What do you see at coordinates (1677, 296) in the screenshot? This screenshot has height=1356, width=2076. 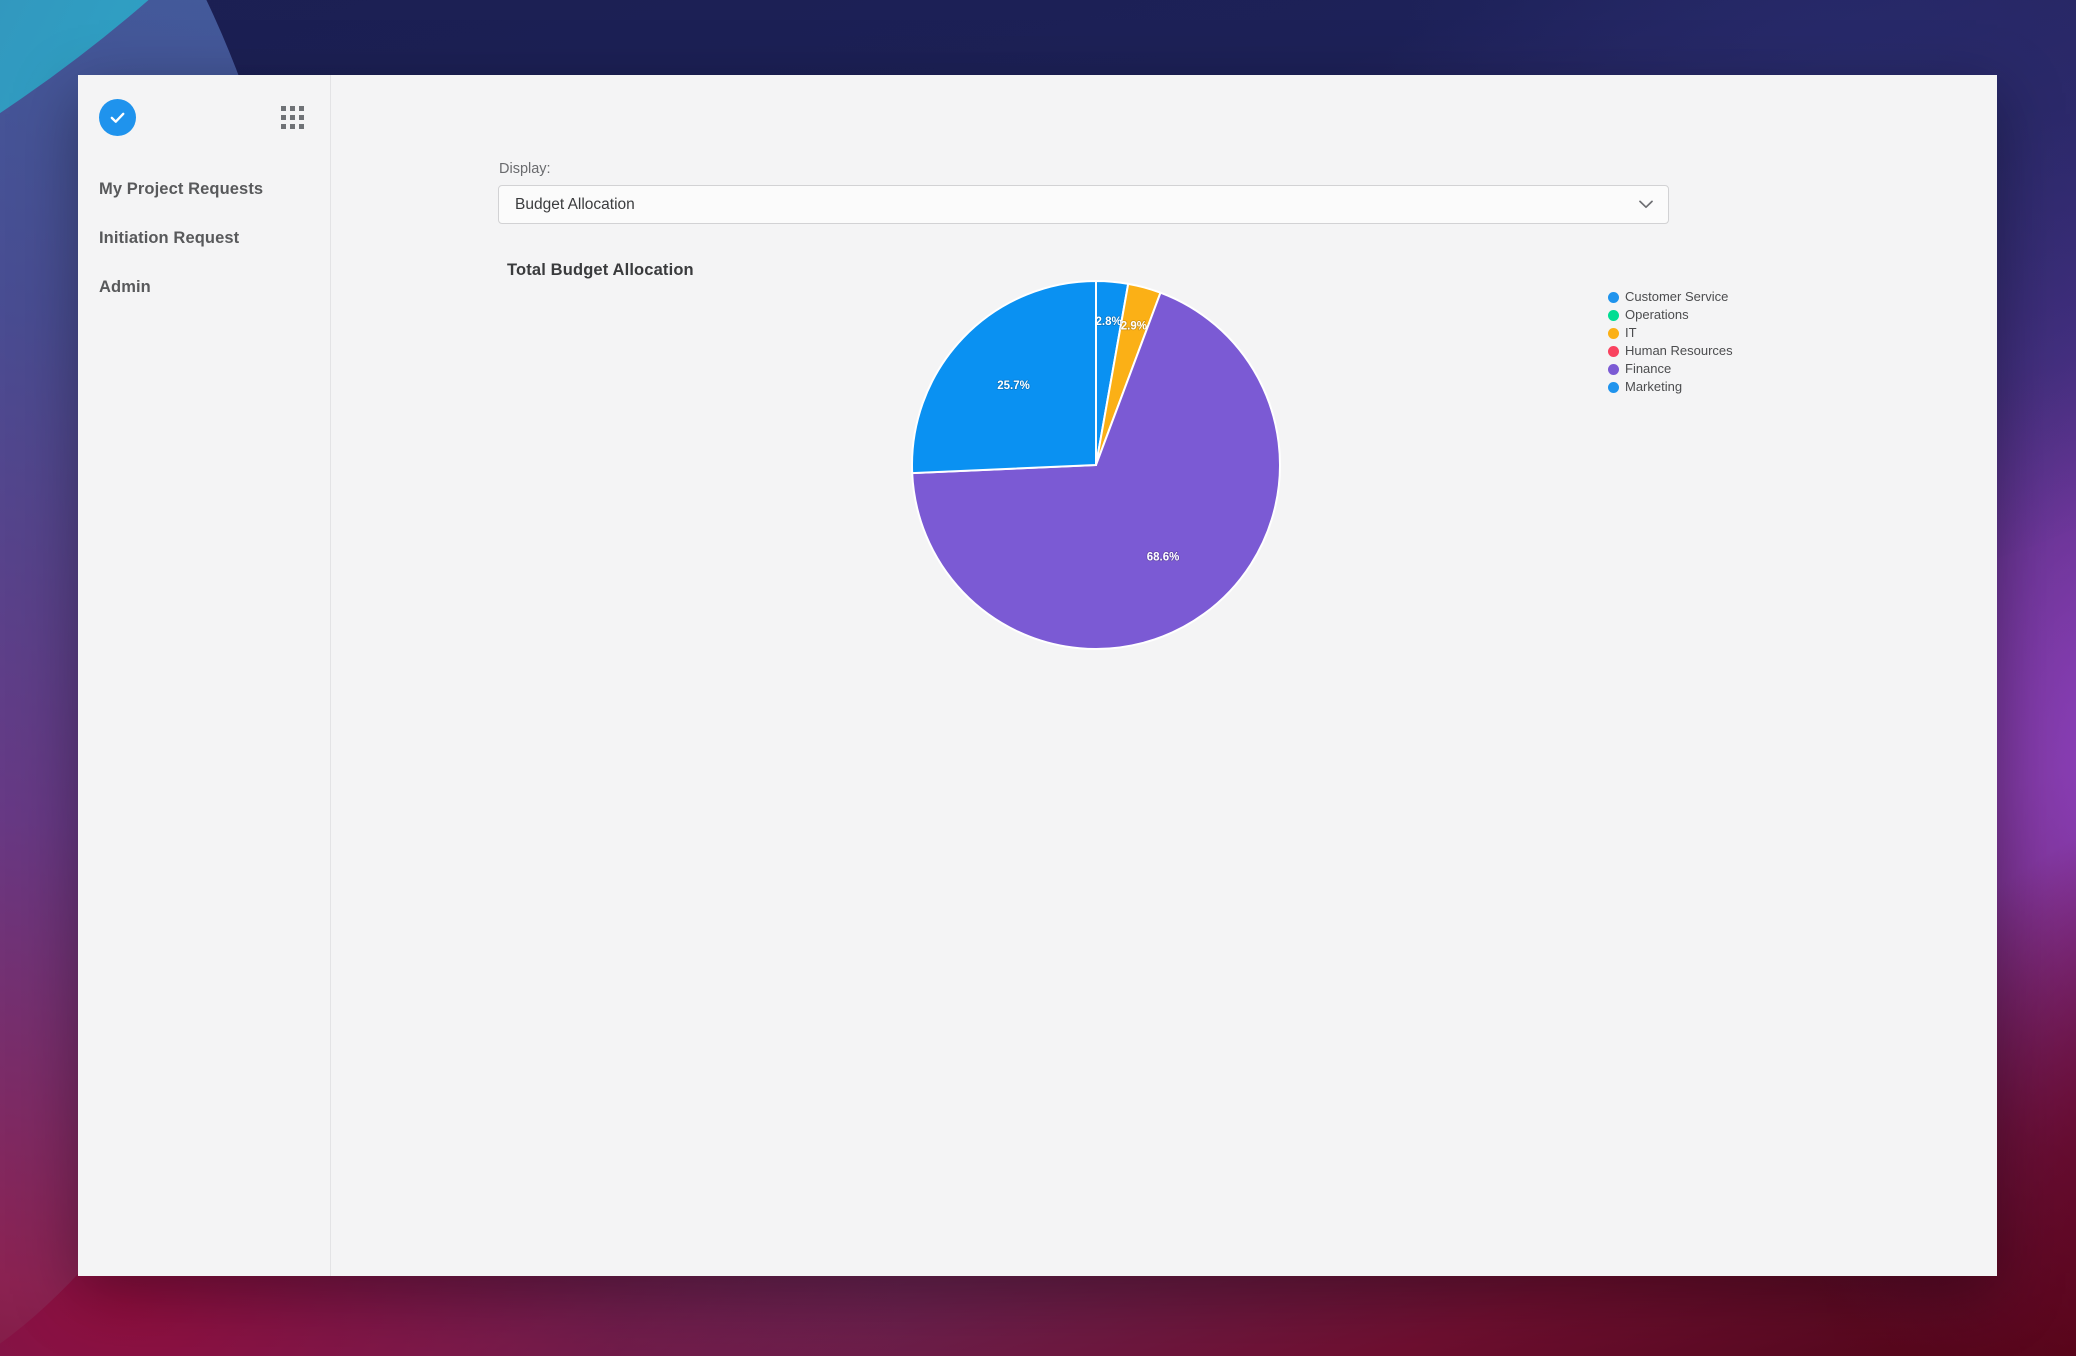 I see `legend-label: Customer Service` at bounding box center [1677, 296].